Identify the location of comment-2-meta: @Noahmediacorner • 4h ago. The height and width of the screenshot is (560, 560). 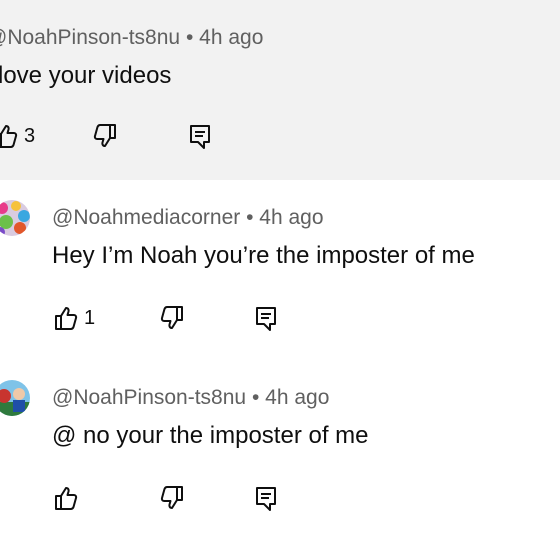
(188, 218).